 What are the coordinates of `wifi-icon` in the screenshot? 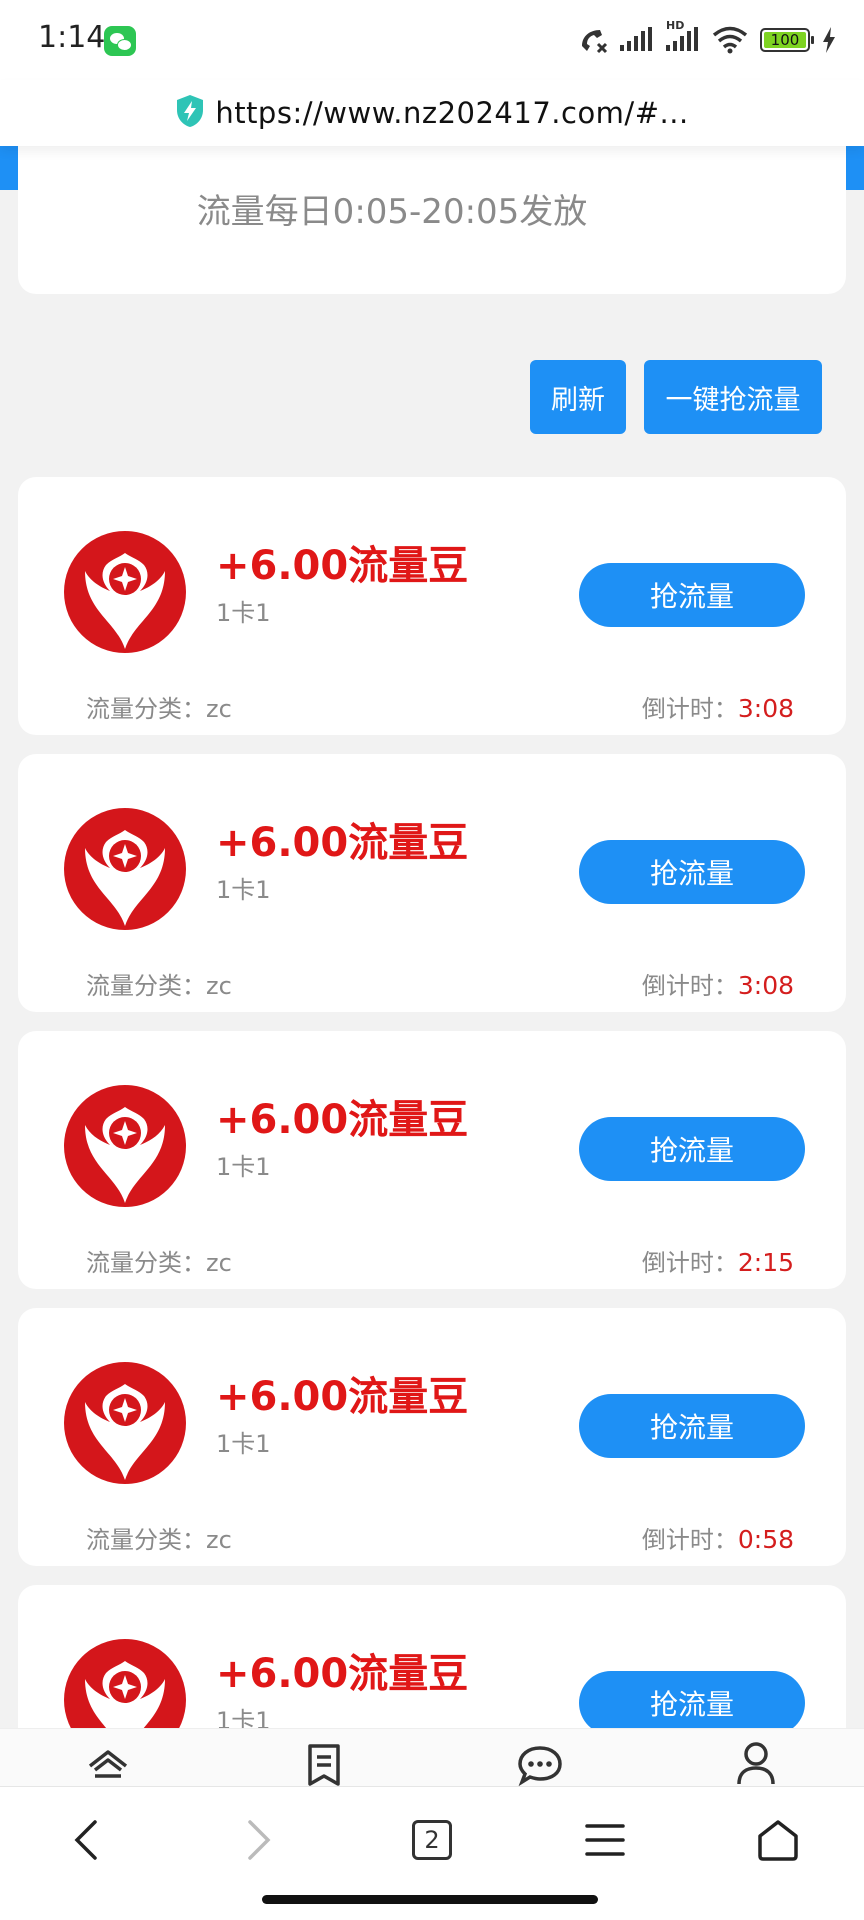 It's located at (730, 40).